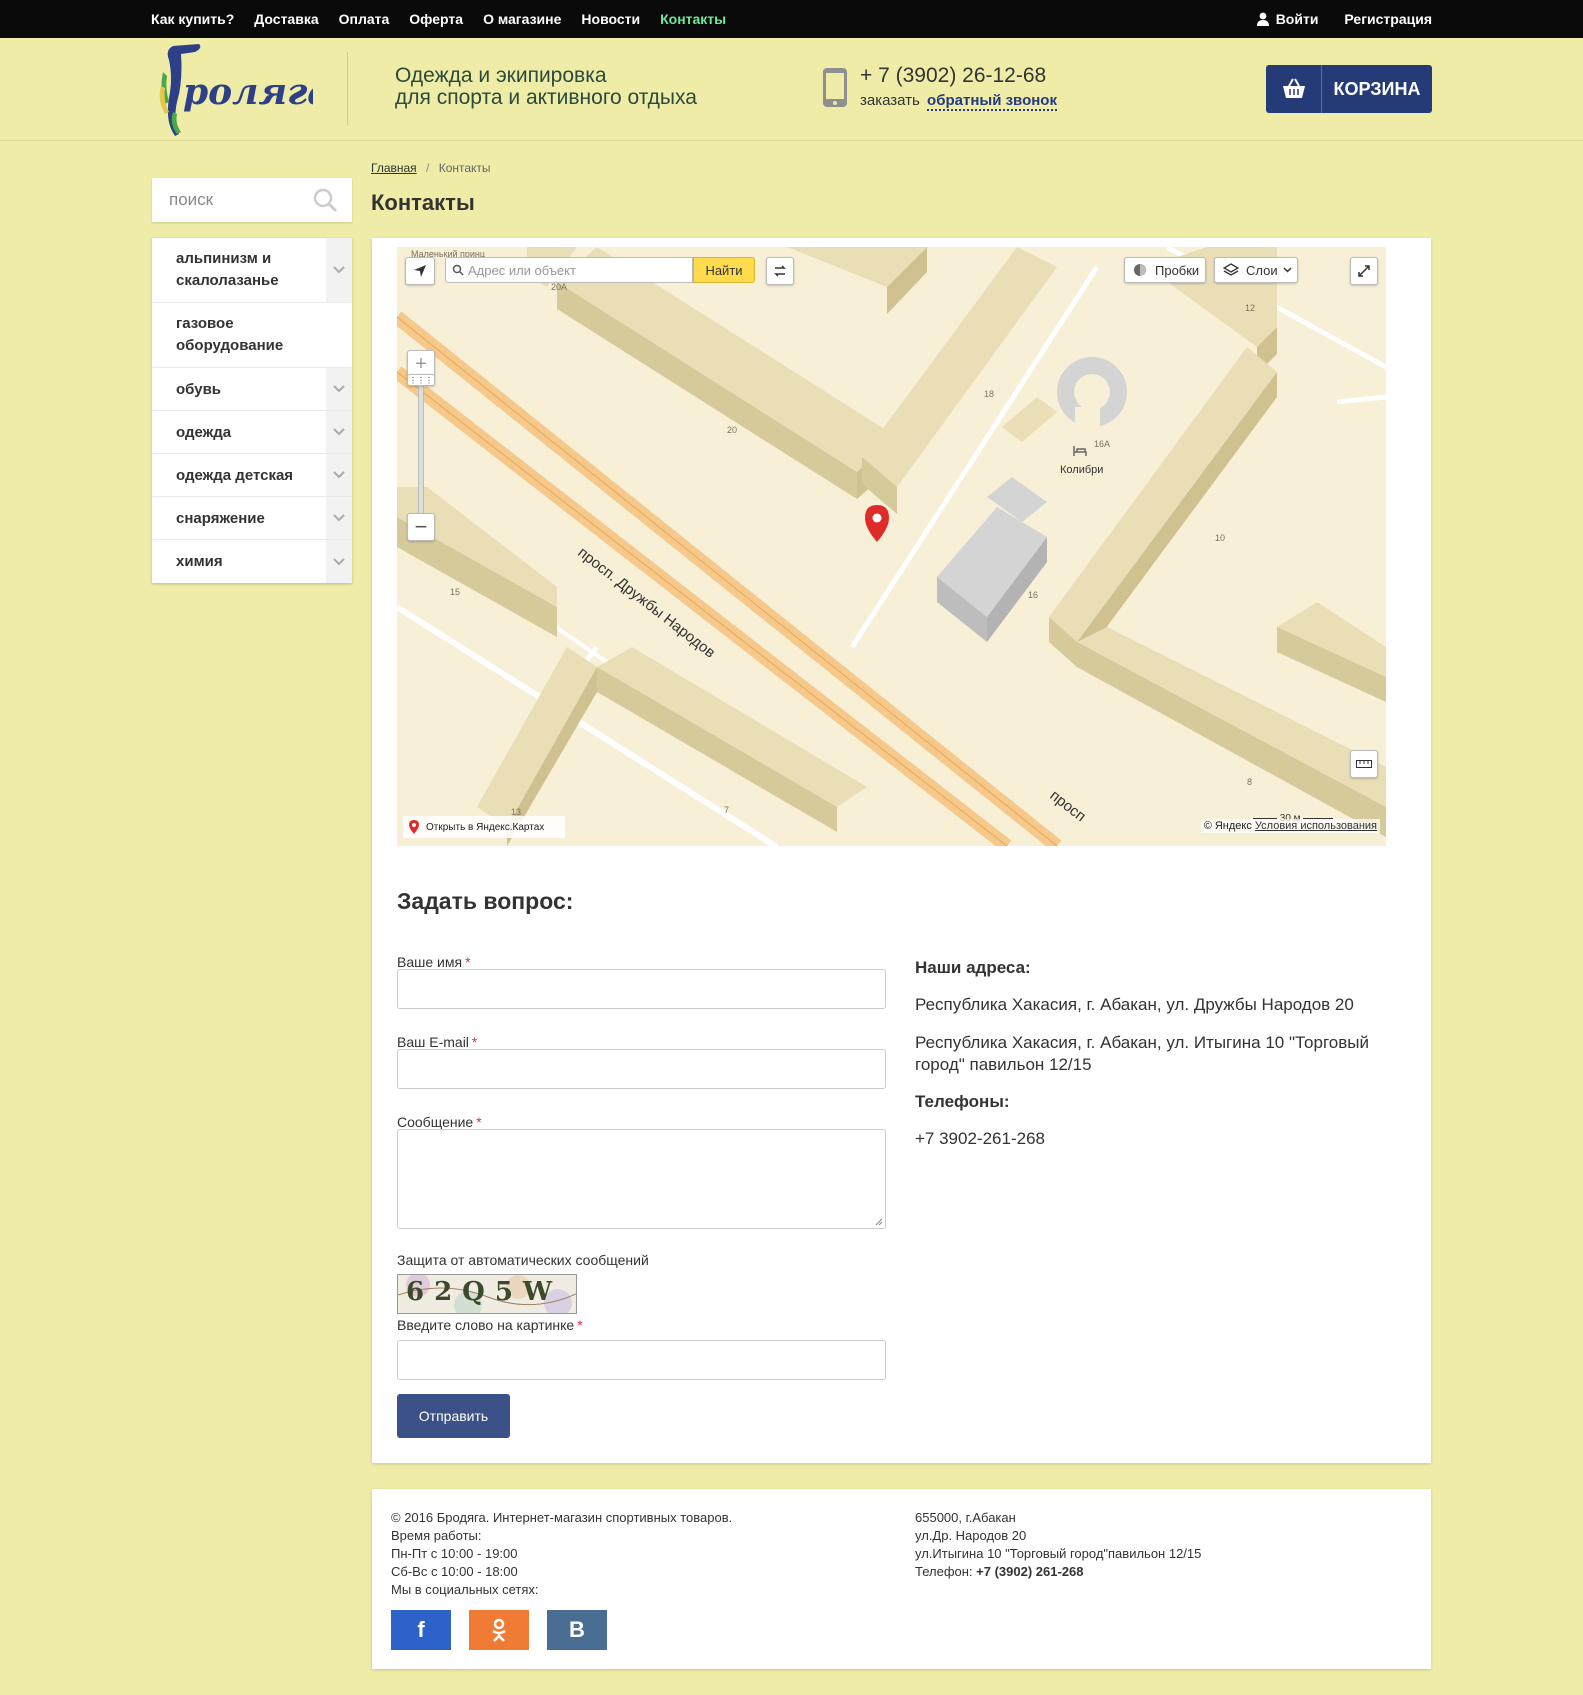 This screenshot has width=1583, height=1695. Describe the element at coordinates (693, 19) in the screenshot. I see `nav-contacts: Контакты` at that location.